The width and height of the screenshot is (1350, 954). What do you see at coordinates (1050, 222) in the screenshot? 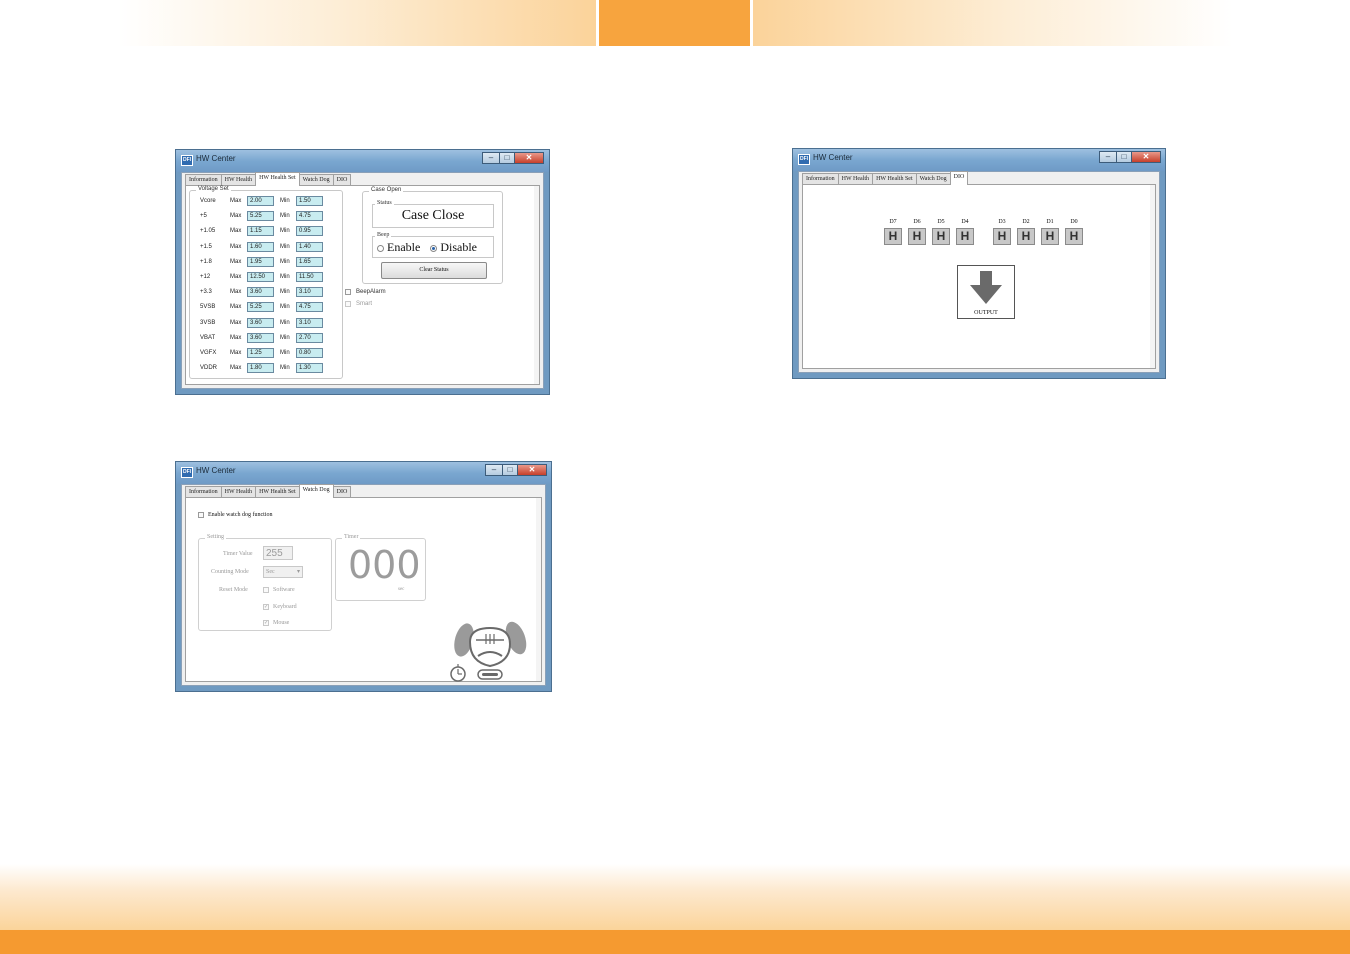
I see `dio-pin-label: D1` at bounding box center [1050, 222].